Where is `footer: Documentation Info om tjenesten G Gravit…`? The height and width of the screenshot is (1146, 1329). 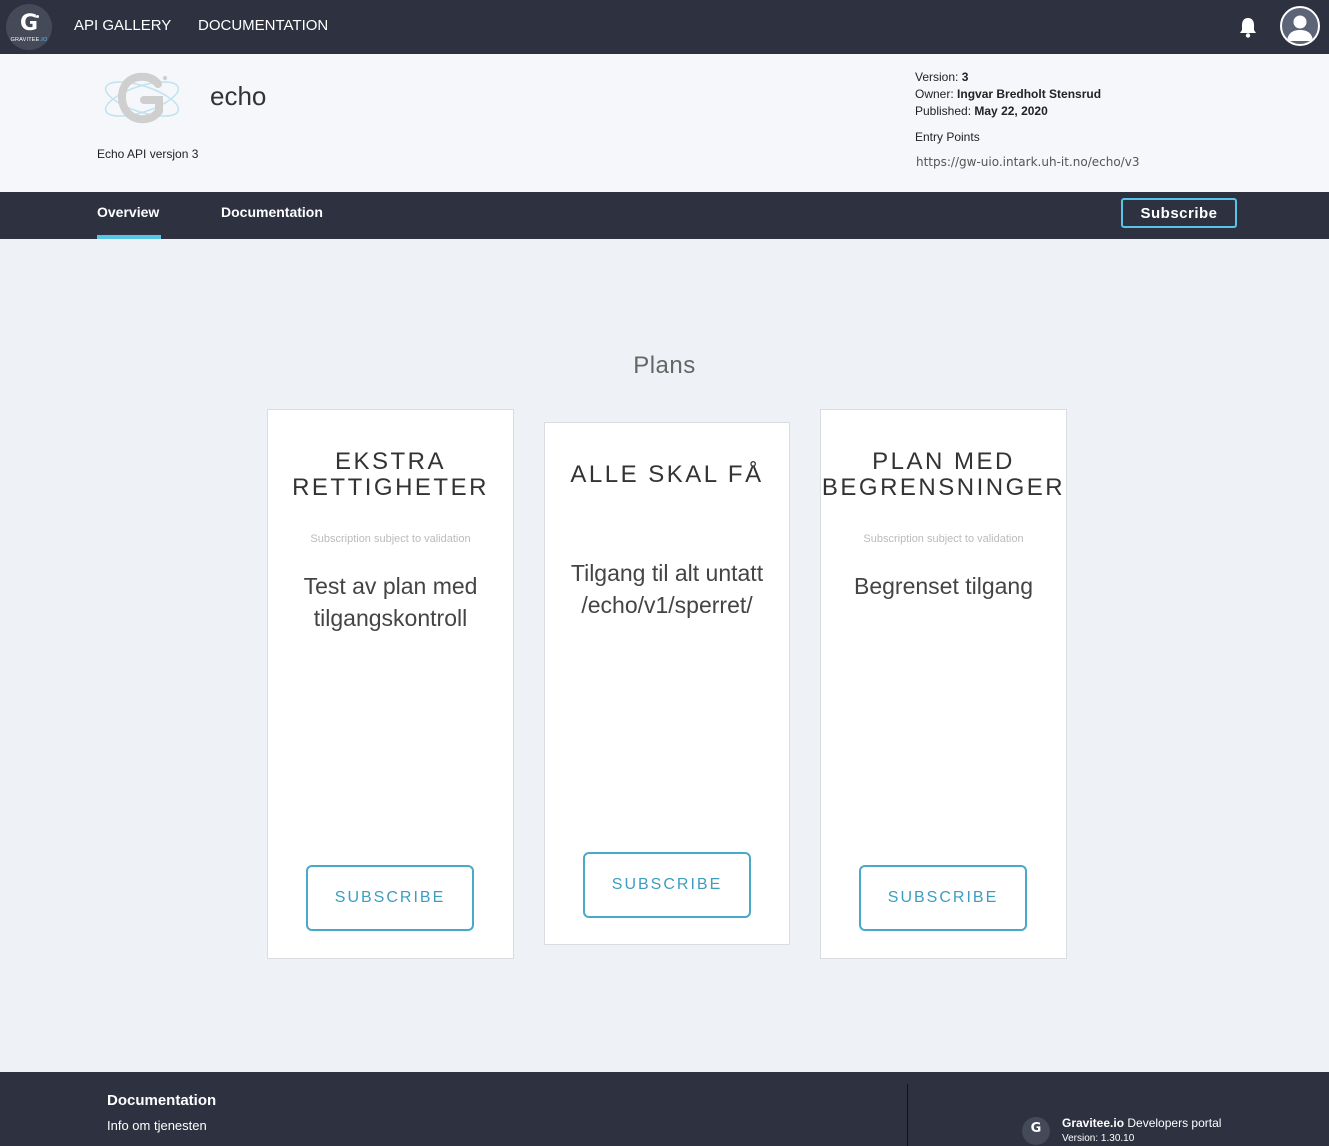 footer: Documentation Info om tjenesten G Gravit… is located at coordinates (664, 1109).